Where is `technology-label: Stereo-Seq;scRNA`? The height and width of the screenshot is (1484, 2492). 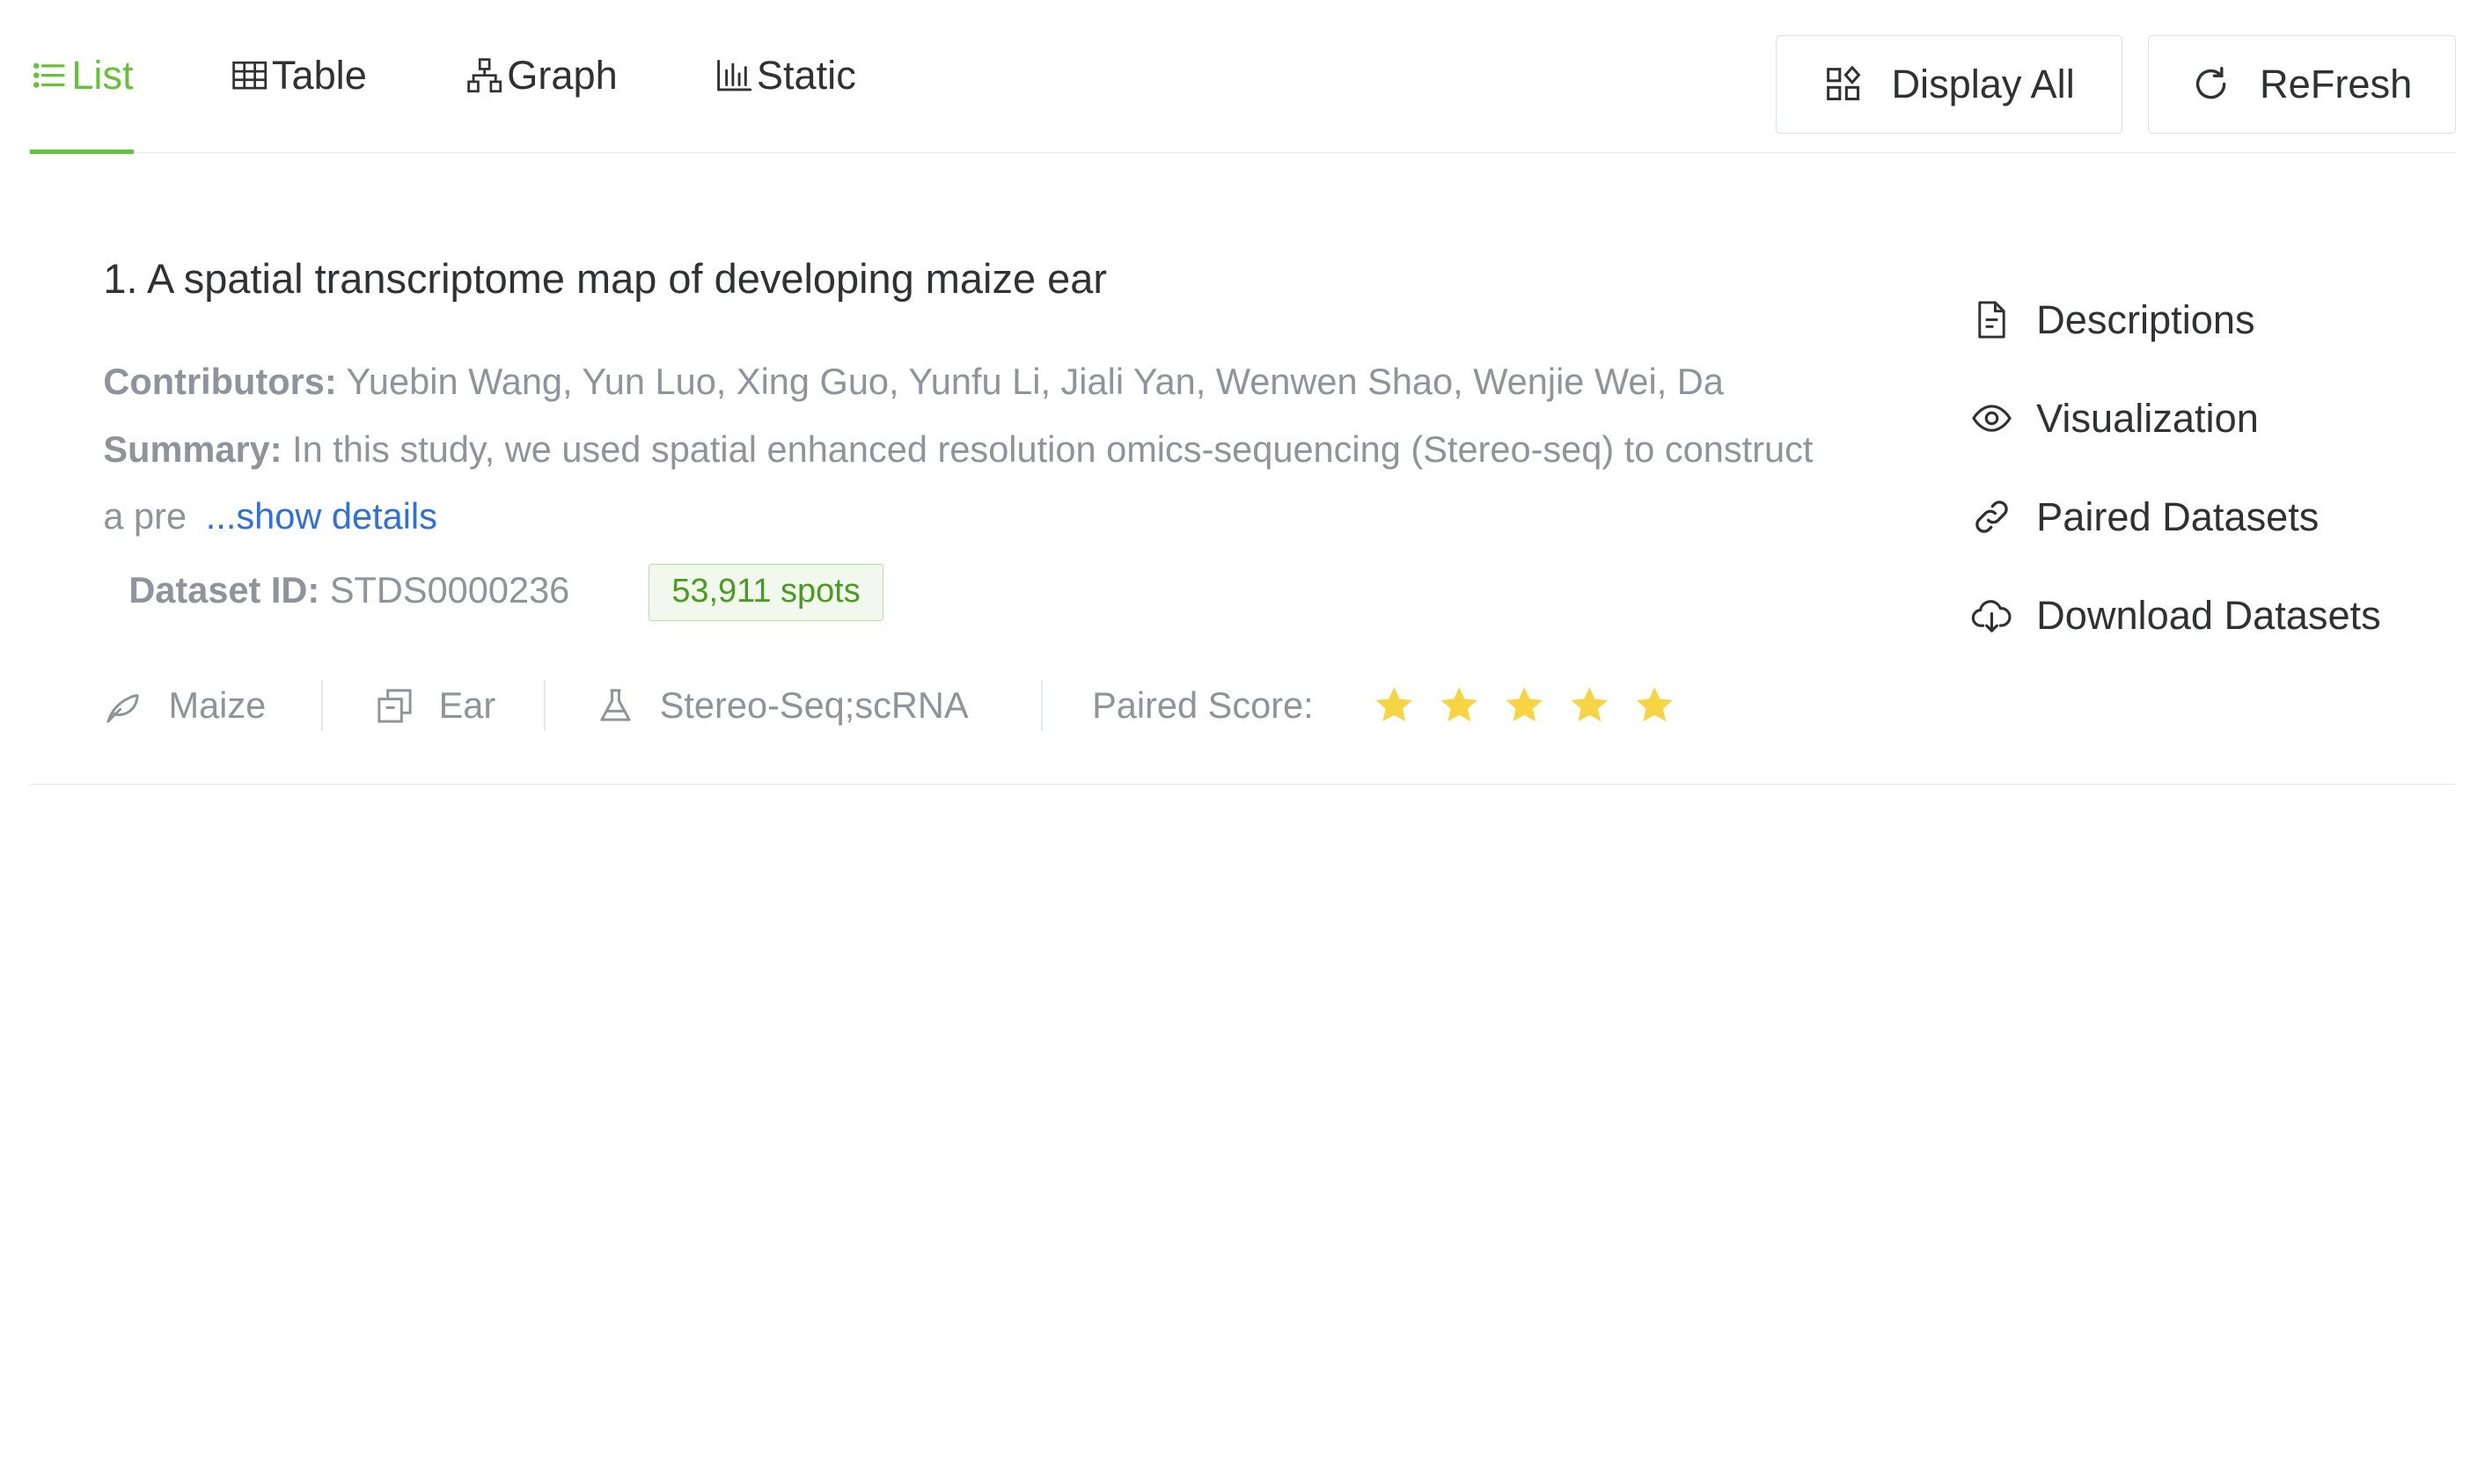 technology-label: Stereo-Seq;scRNA is located at coordinates (814, 705).